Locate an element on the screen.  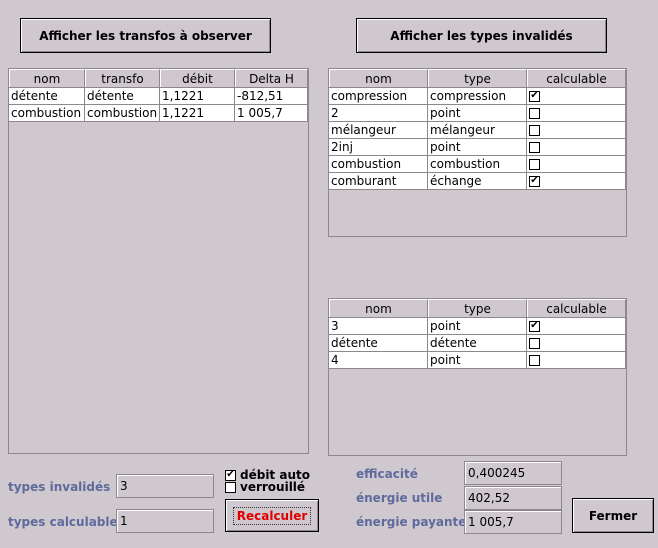
cell-nom: 3 is located at coordinates (378, 326).